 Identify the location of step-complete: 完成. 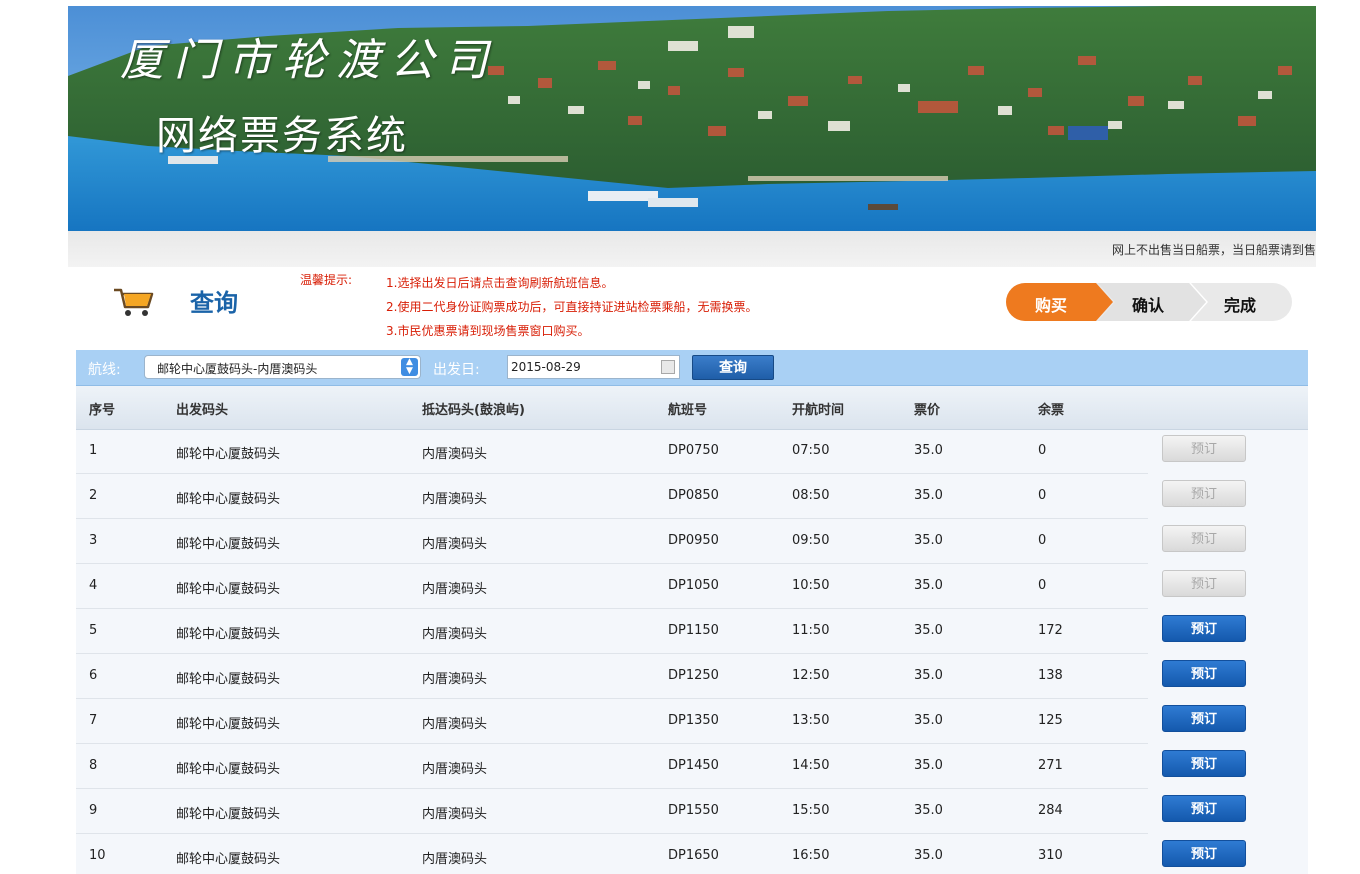
(1240, 305).